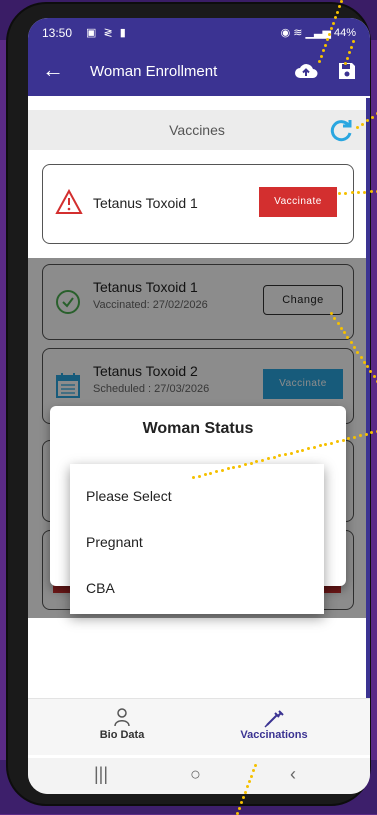 Image resolution: width=377 pixels, height=815 pixels. What do you see at coordinates (298, 202) in the screenshot?
I see `vaccinate-button: Vaccinate` at bounding box center [298, 202].